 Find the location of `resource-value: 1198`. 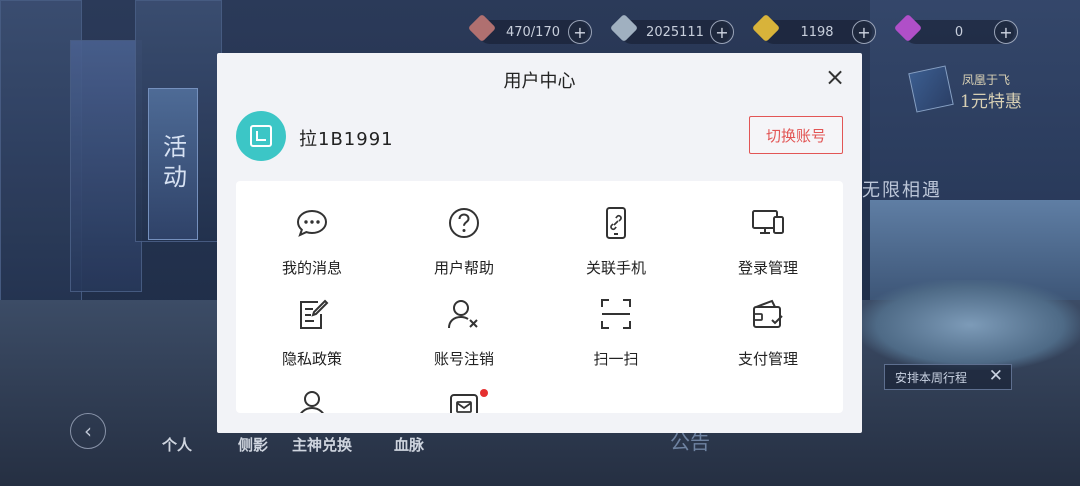

resource-value: 1198 is located at coordinates (817, 32).